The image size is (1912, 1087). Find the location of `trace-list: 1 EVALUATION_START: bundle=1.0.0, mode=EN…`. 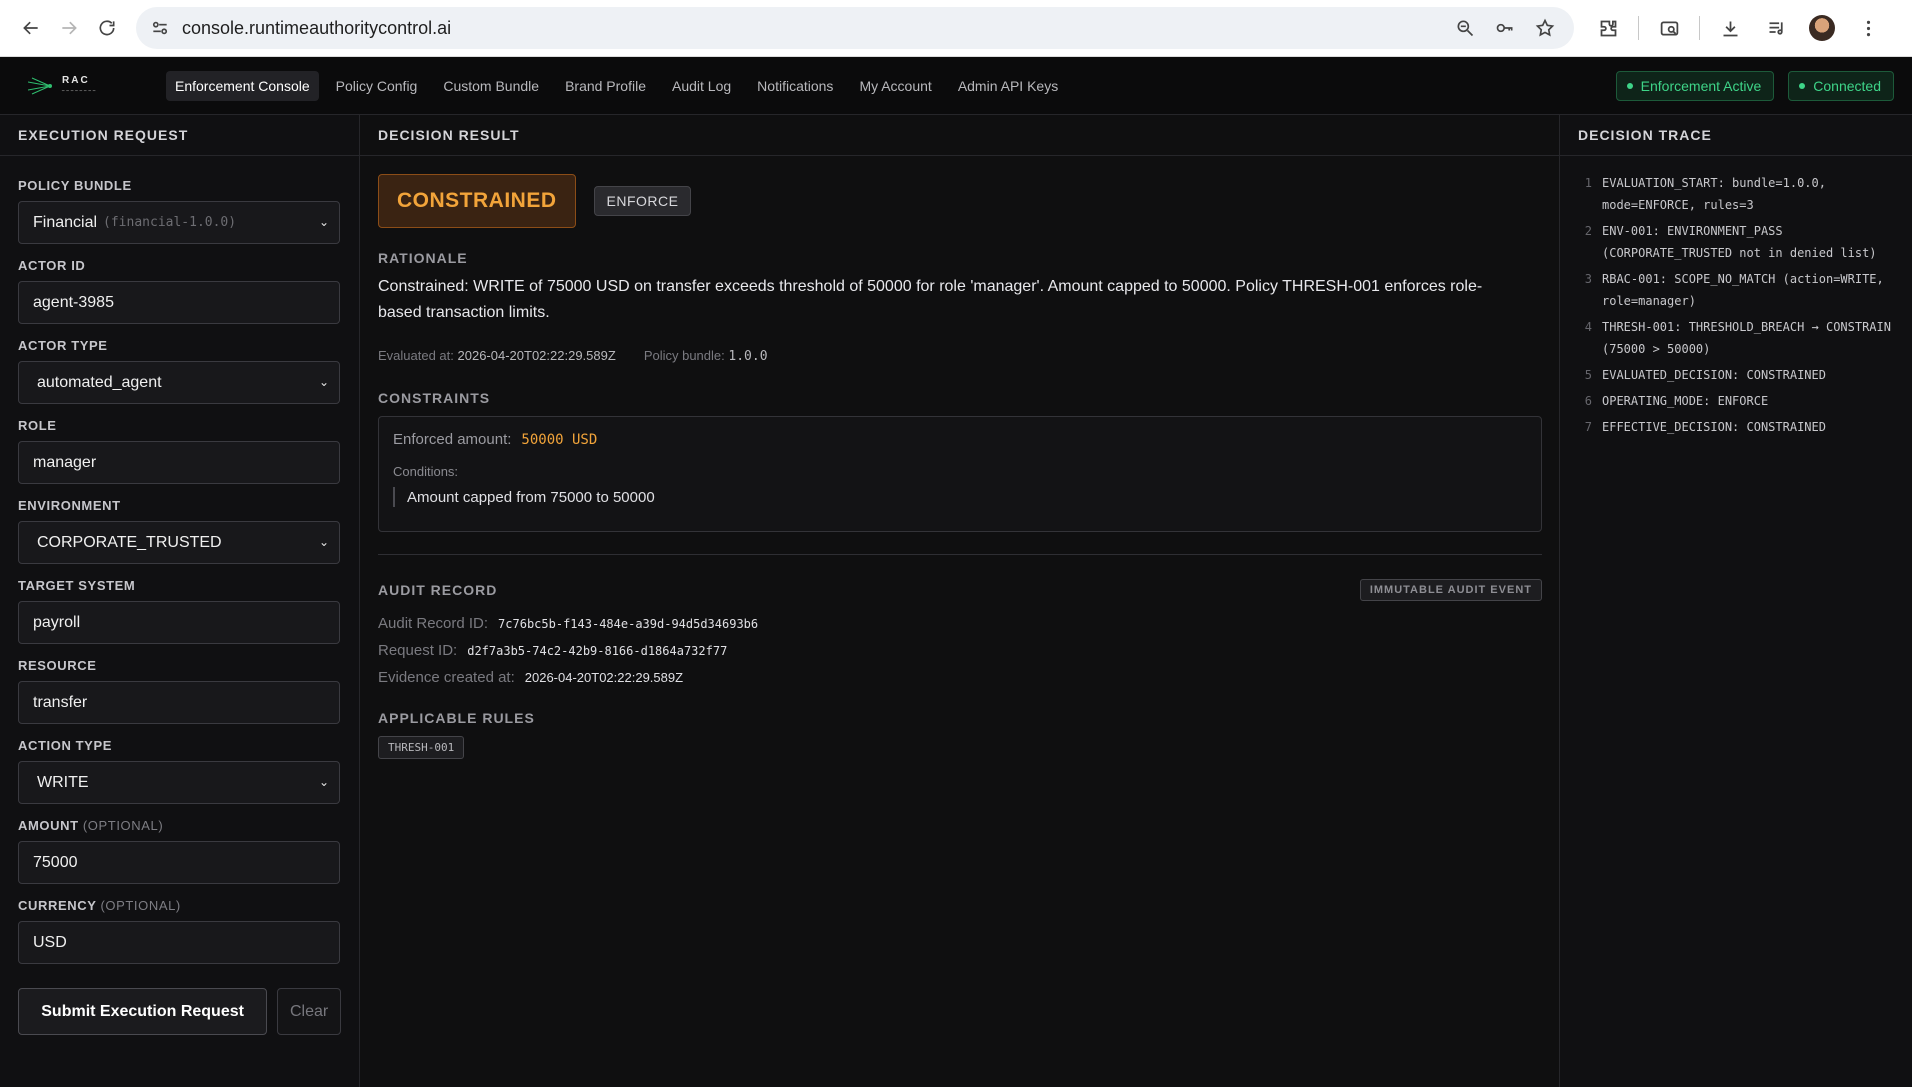

trace-list: 1 EVALUATION_START: bundle=1.0.0, mode=EN… is located at coordinates (1736, 297).